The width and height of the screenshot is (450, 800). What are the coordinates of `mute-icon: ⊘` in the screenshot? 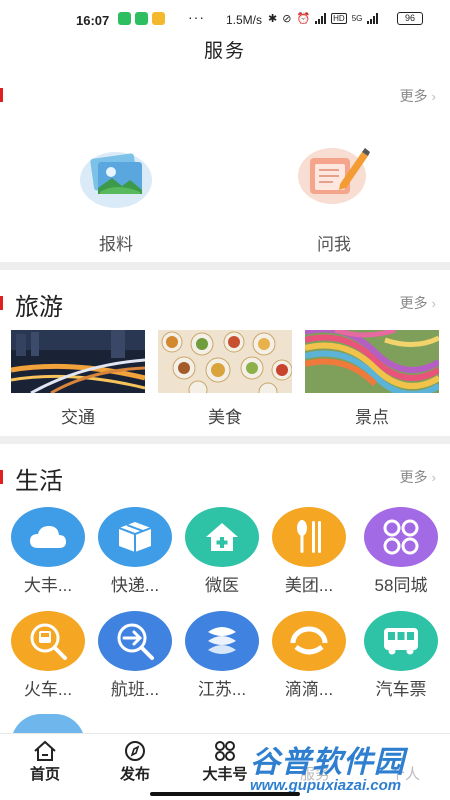 It's located at (287, 19).